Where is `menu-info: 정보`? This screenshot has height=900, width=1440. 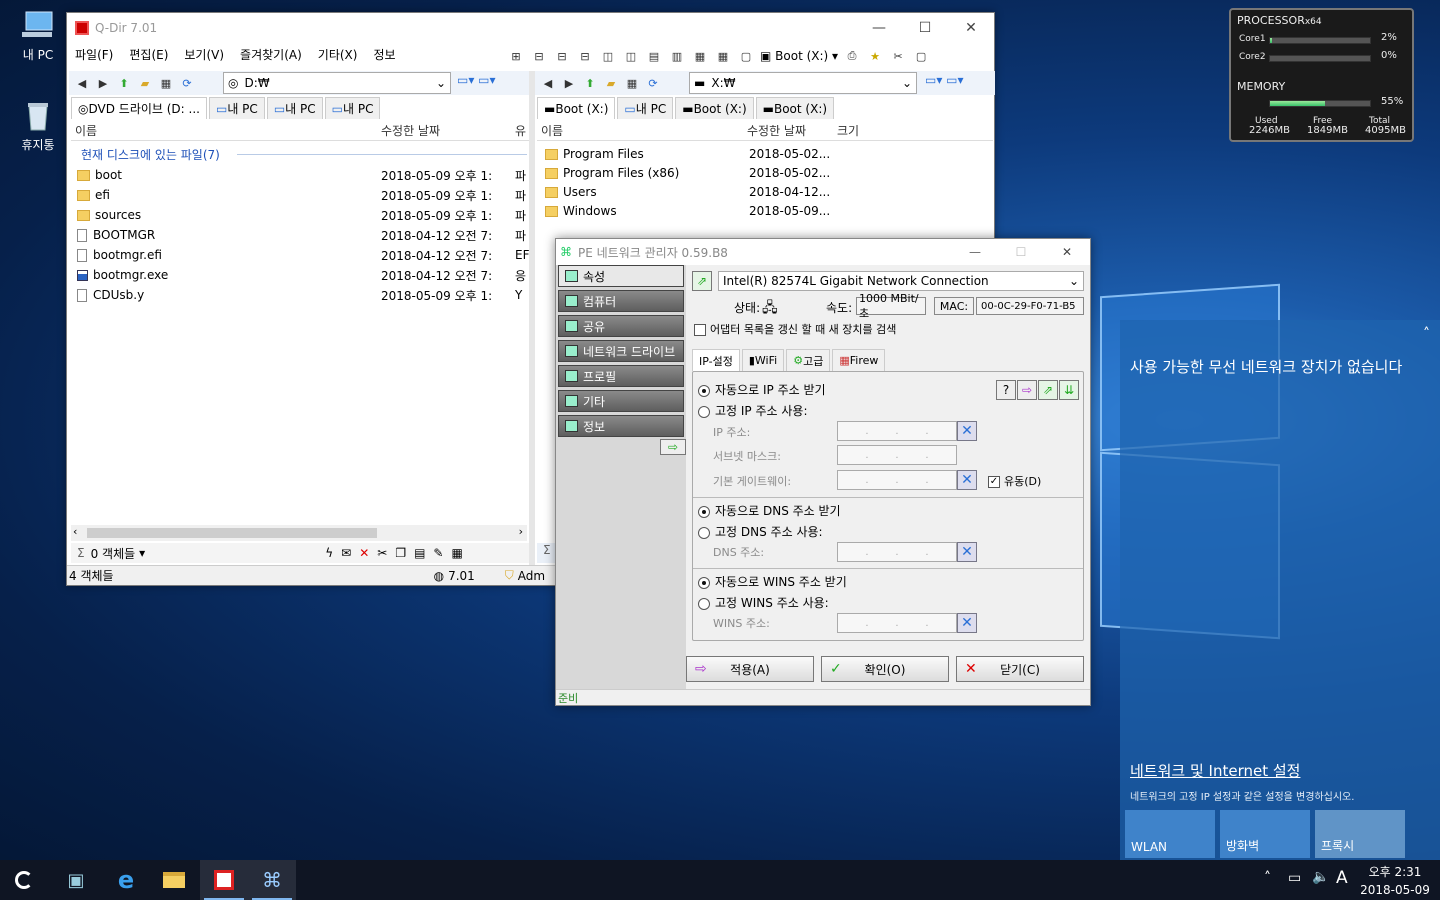 menu-info: 정보 is located at coordinates (384, 54).